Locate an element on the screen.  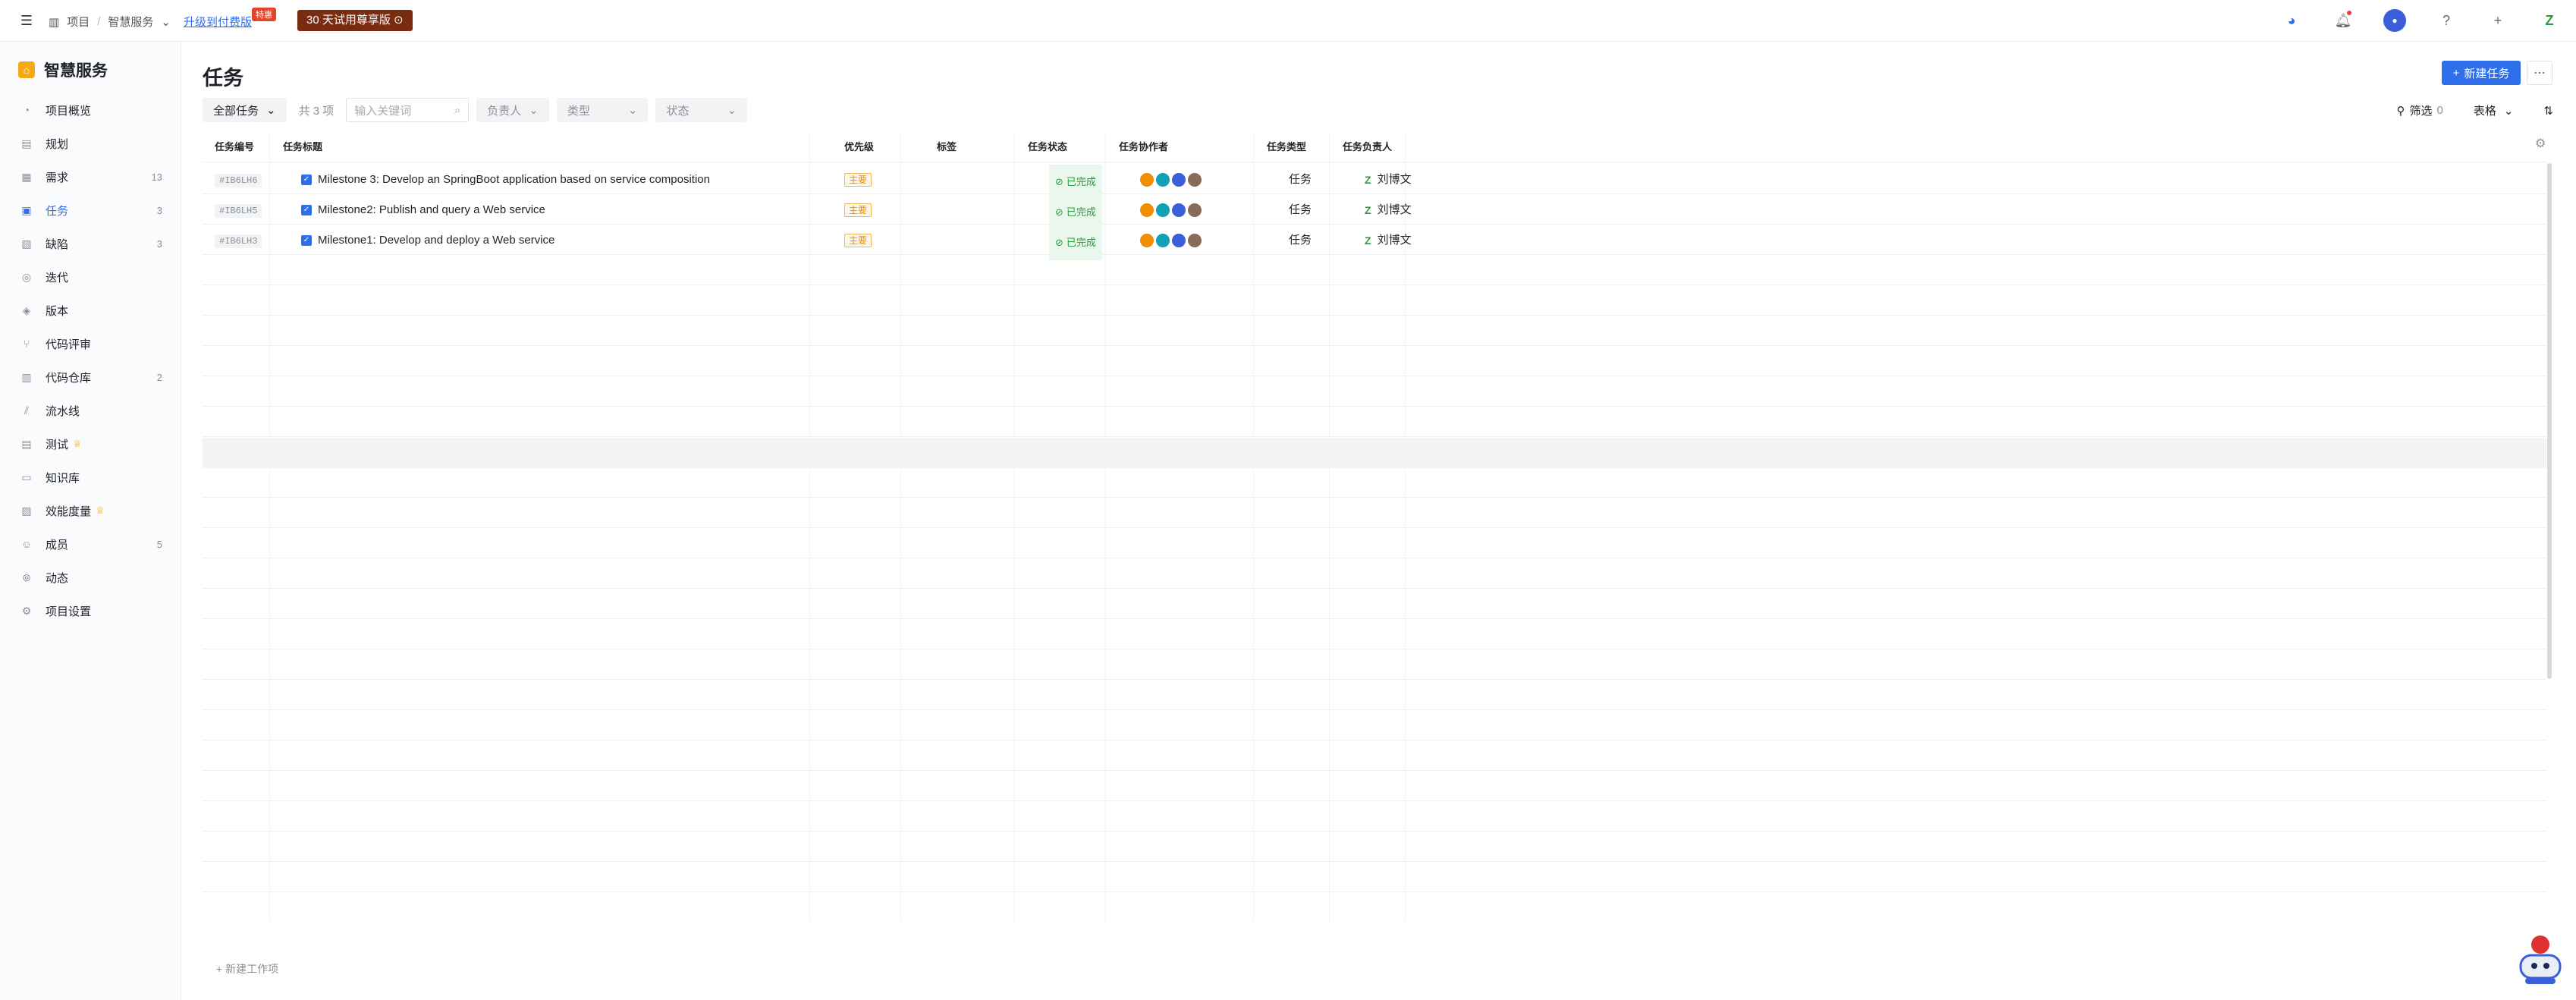
ai-assistant-icon: ◕ is located at coordinates (2291, 21).